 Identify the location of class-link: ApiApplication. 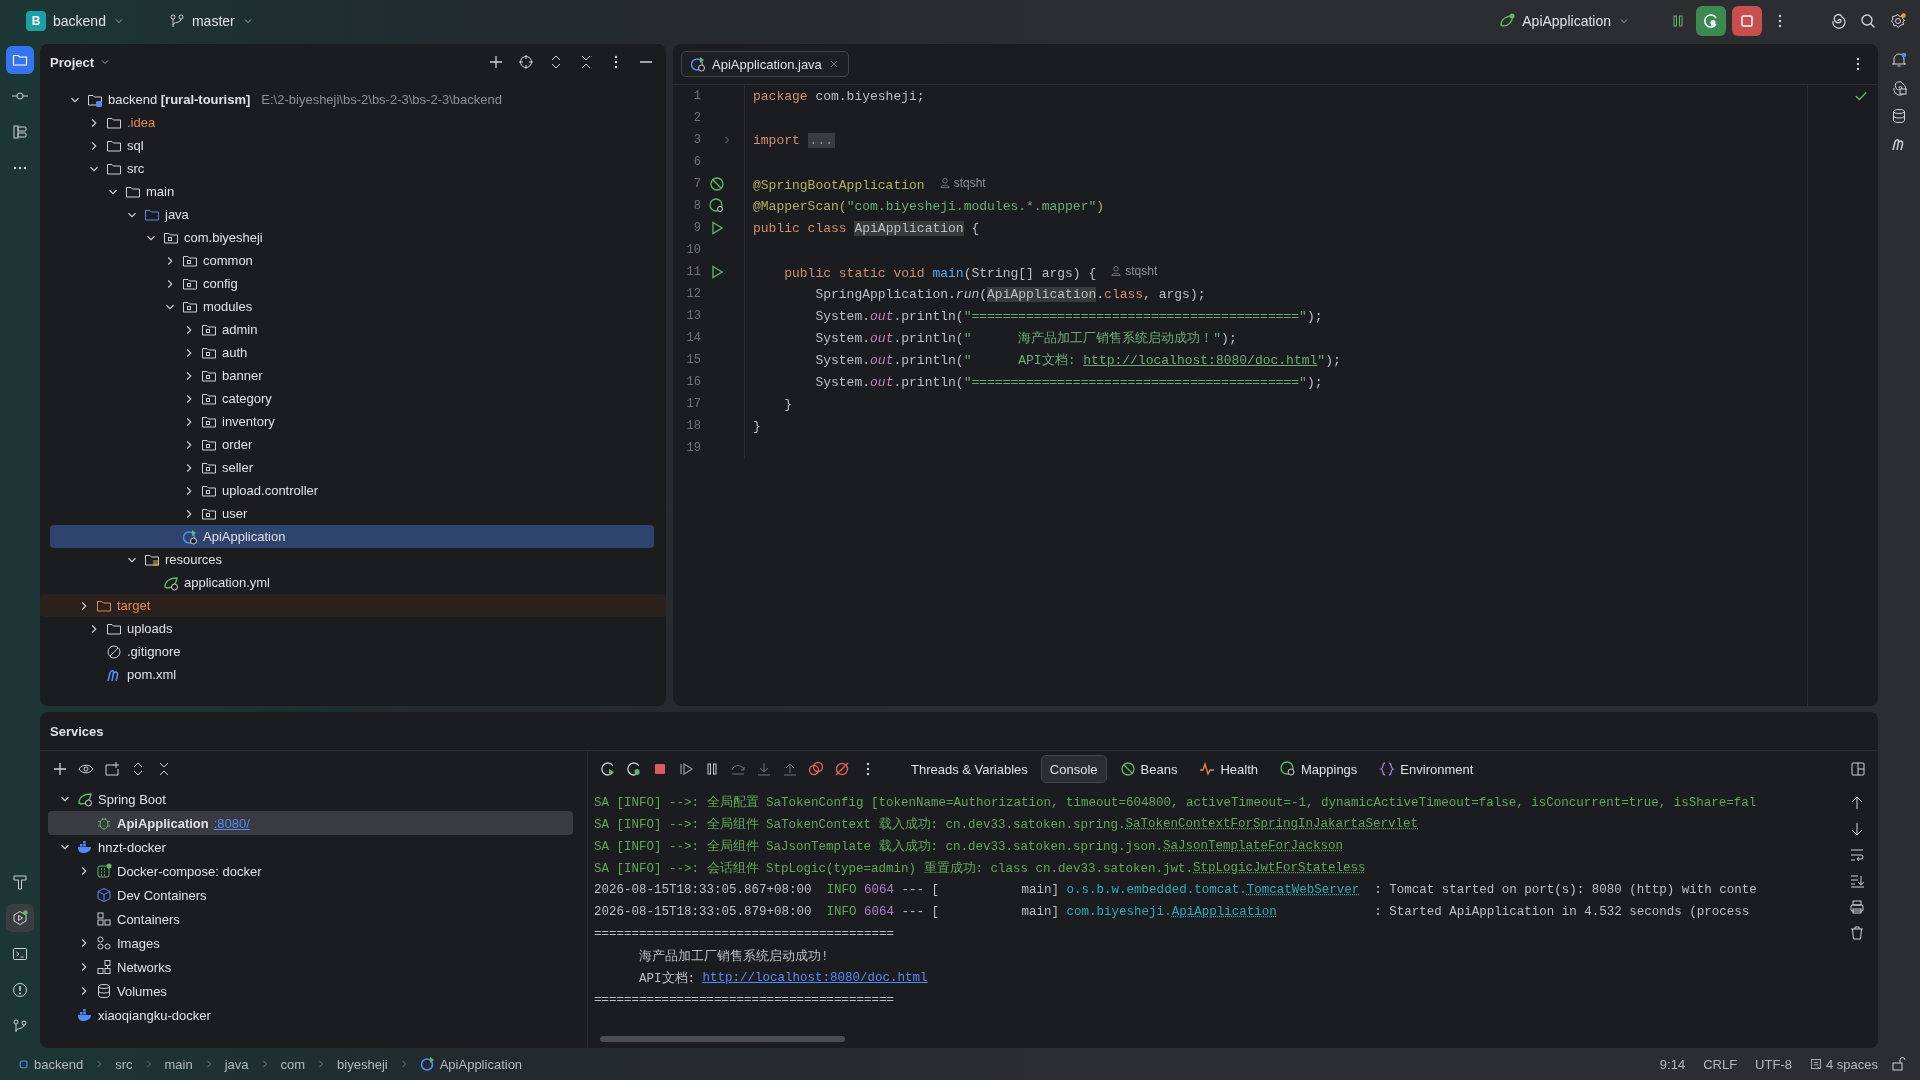
(1224, 912).